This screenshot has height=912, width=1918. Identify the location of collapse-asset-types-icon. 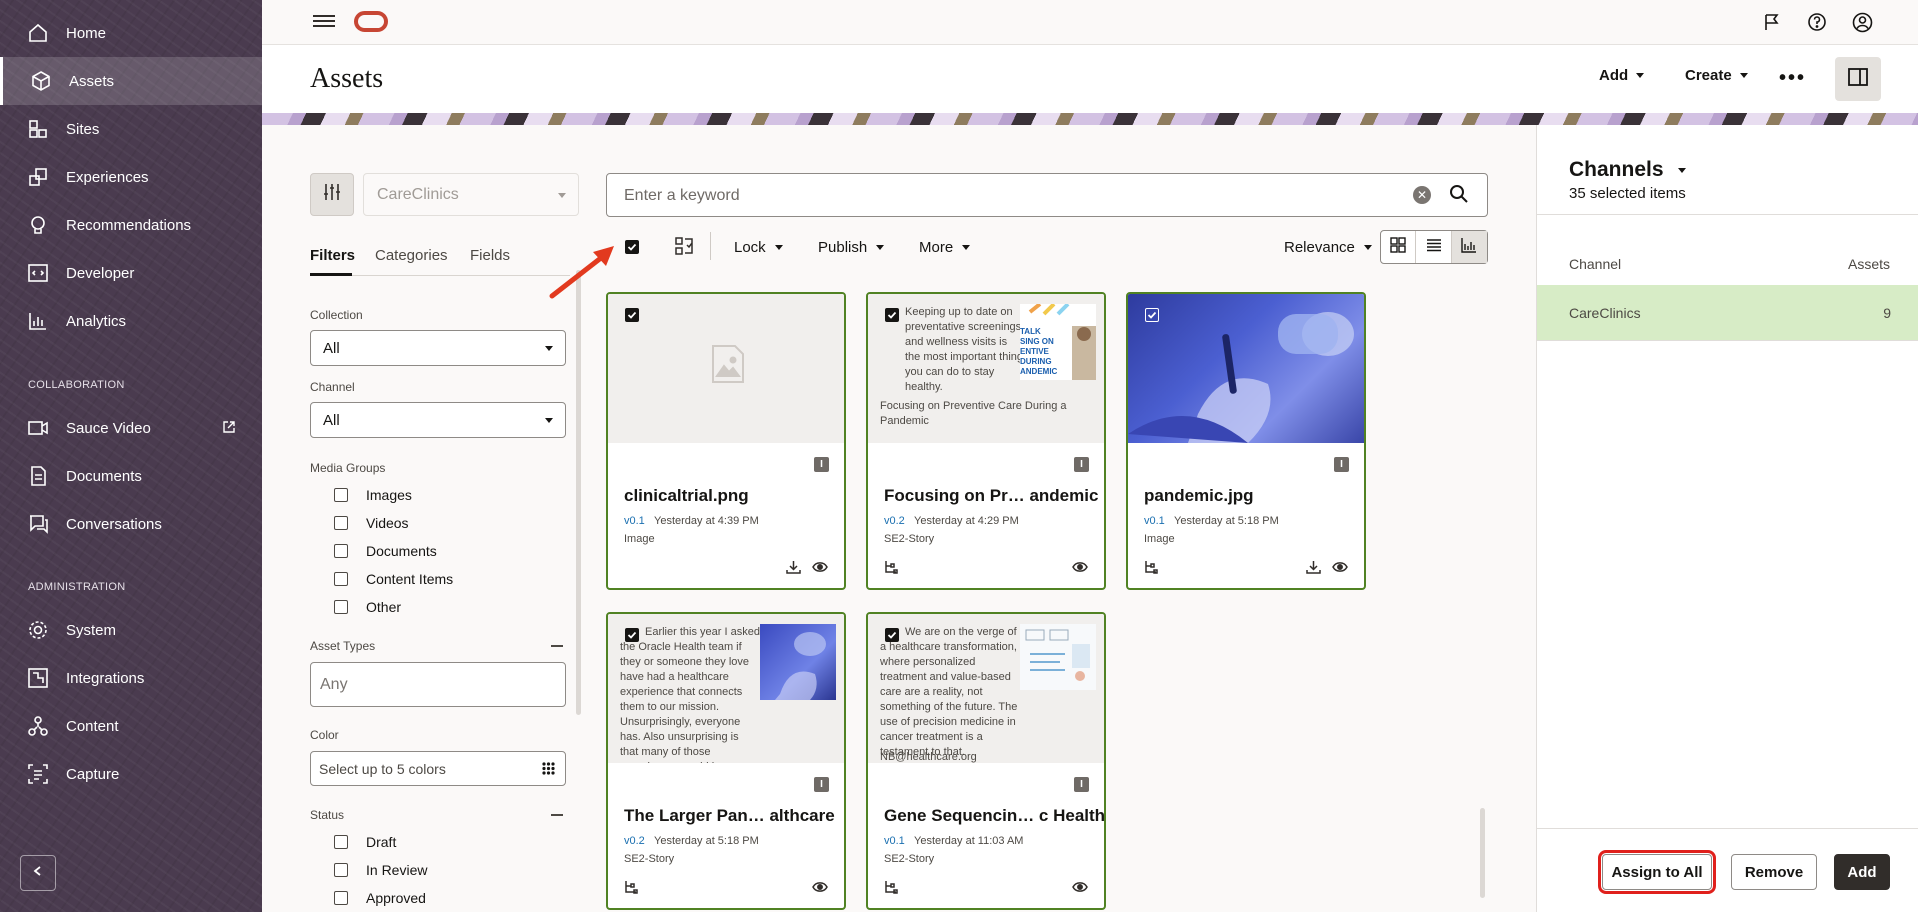
(557, 646).